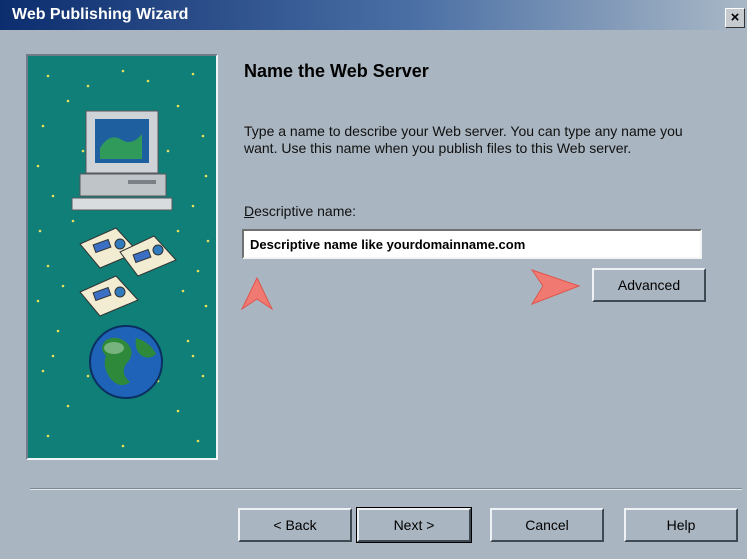 The height and width of the screenshot is (559, 747). I want to click on advanced-button: Advanced, so click(649, 285).